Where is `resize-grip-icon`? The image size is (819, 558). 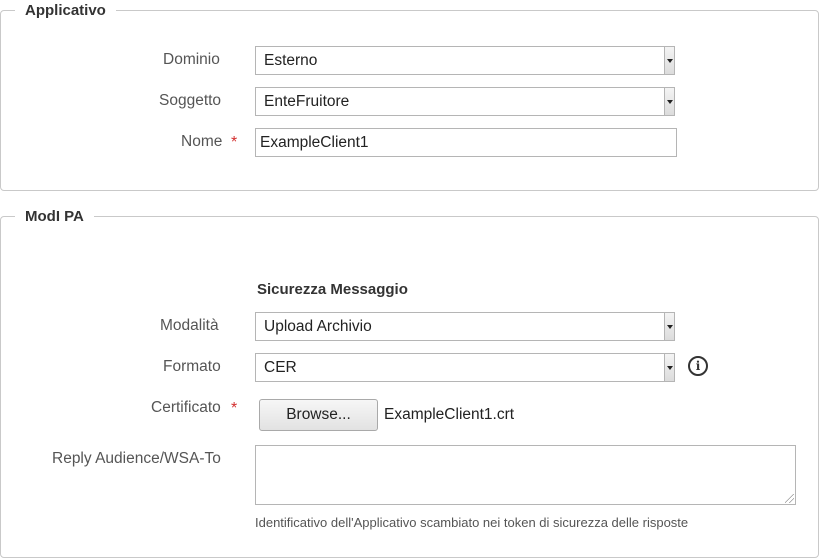 resize-grip-icon is located at coordinates (789, 498).